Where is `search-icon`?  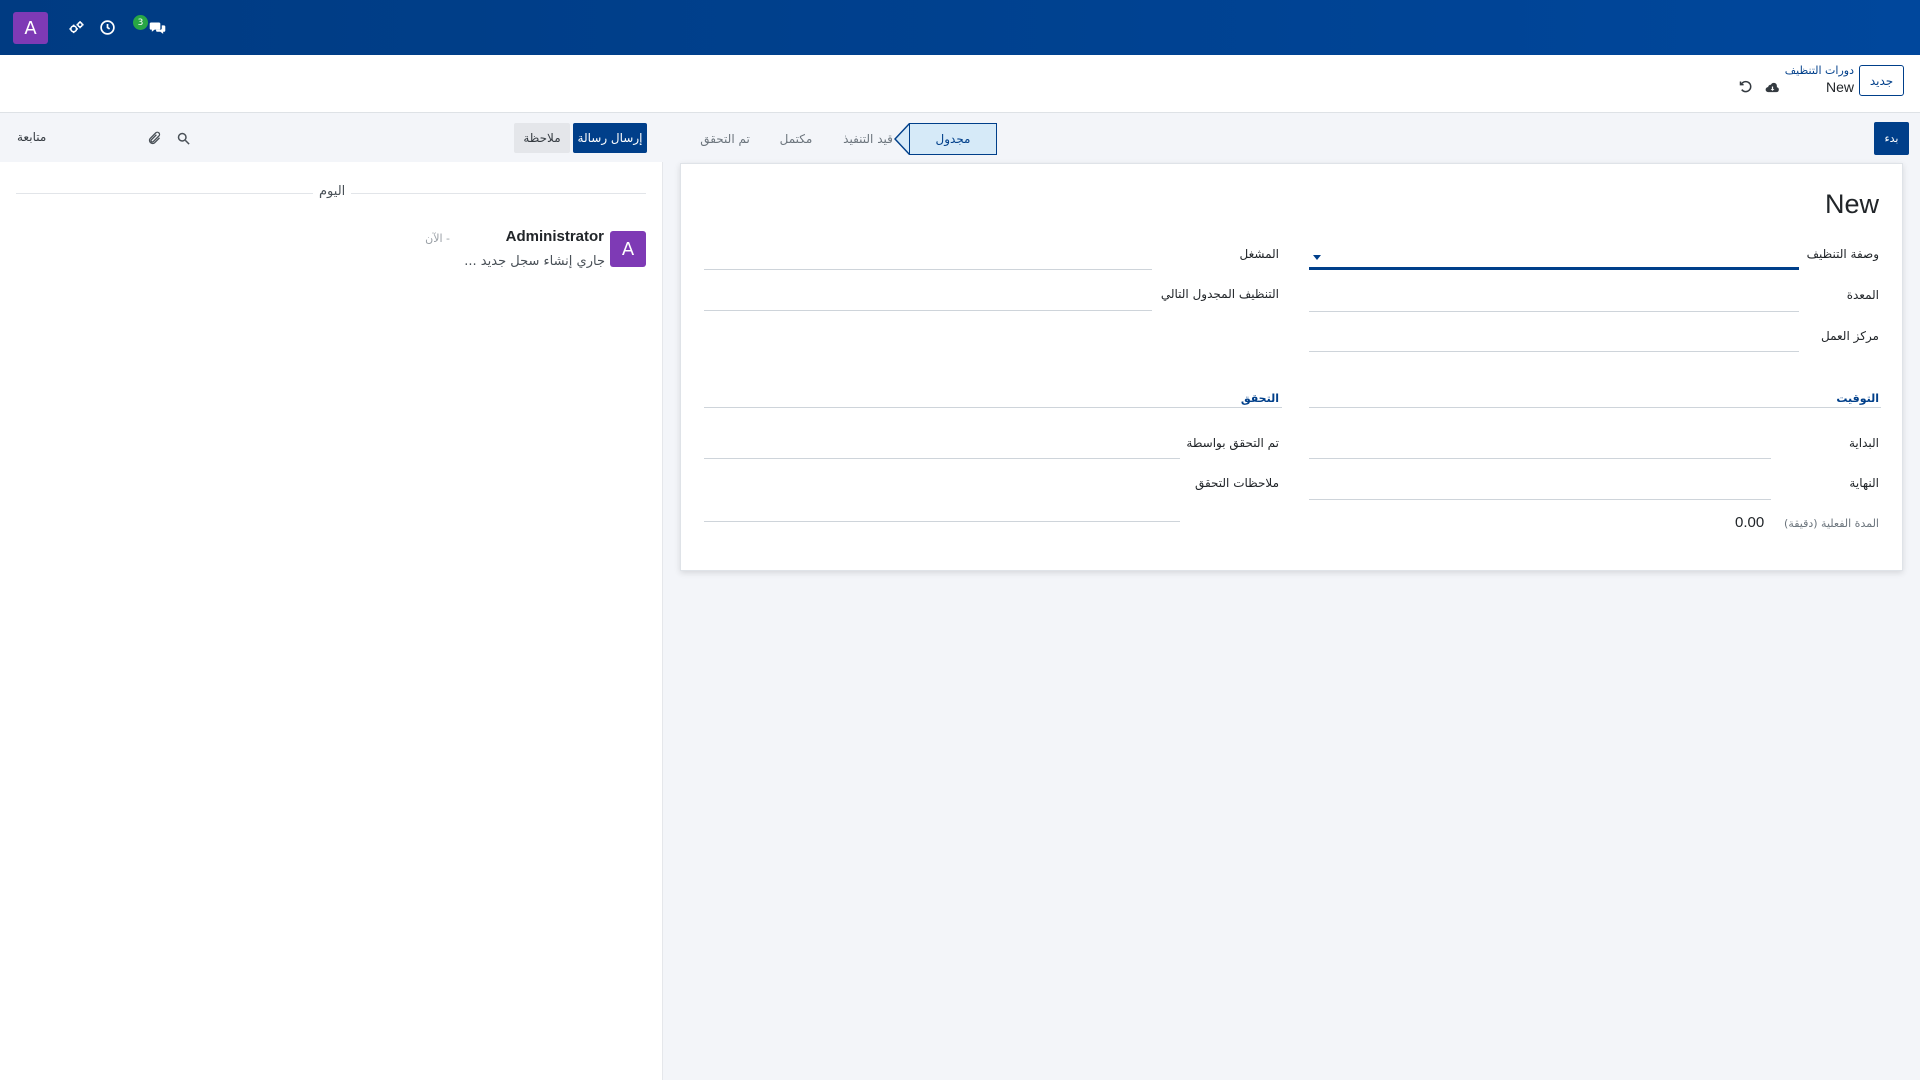
search-icon is located at coordinates (183, 138).